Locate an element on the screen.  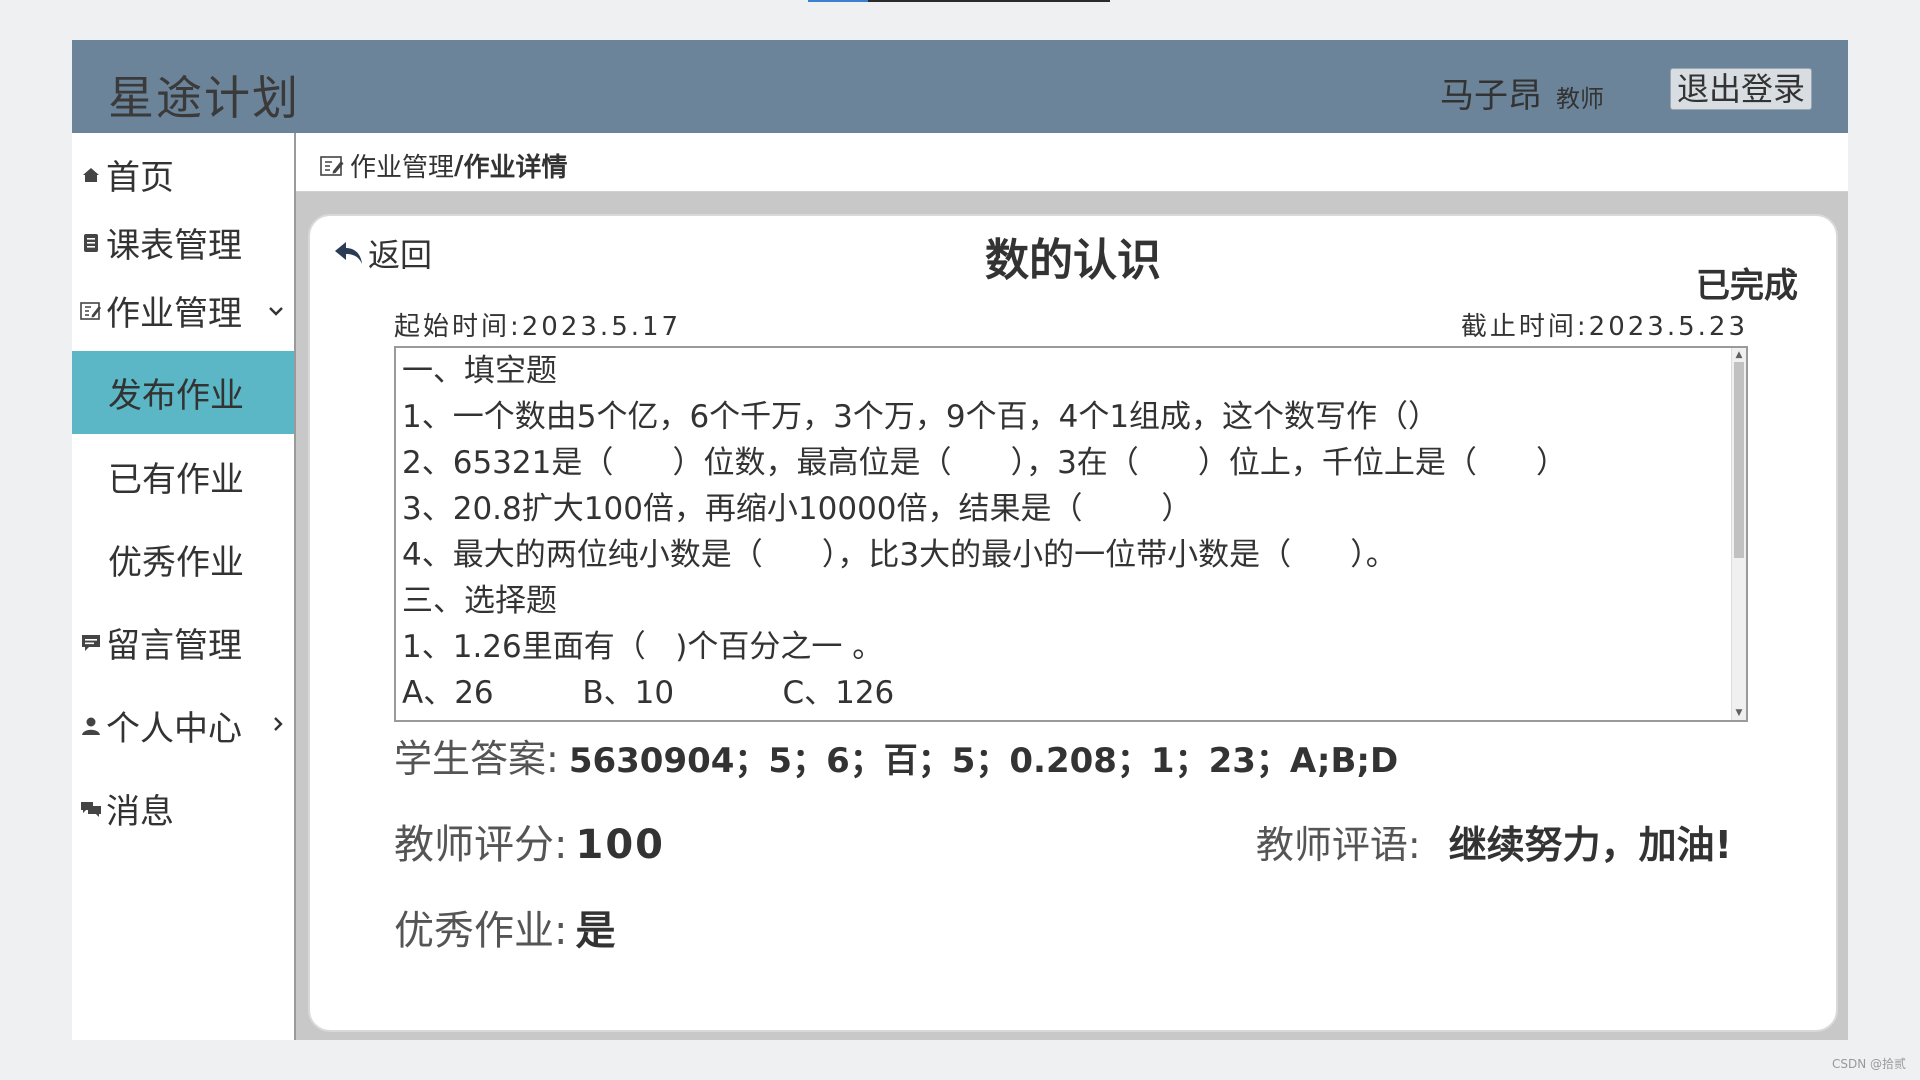
sidebar-item-label: 消息 is located at coordinates (140, 812).